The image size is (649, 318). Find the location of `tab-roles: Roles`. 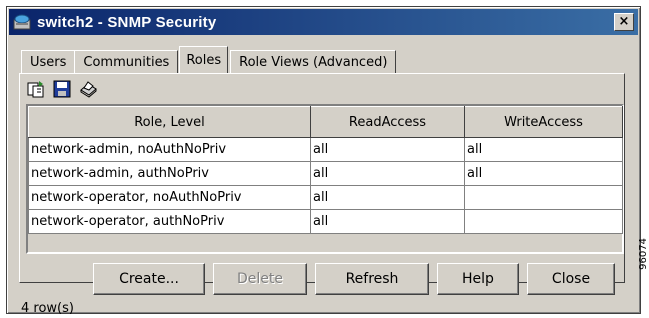

tab-roles: Roles is located at coordinates (204, 59).